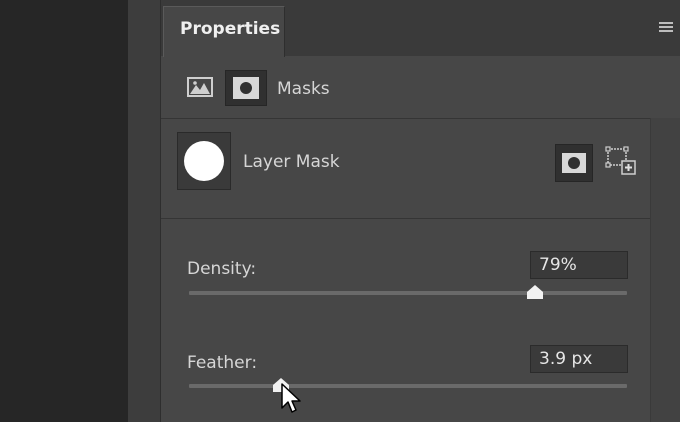  I want to click on density-field, so click(579, 265).